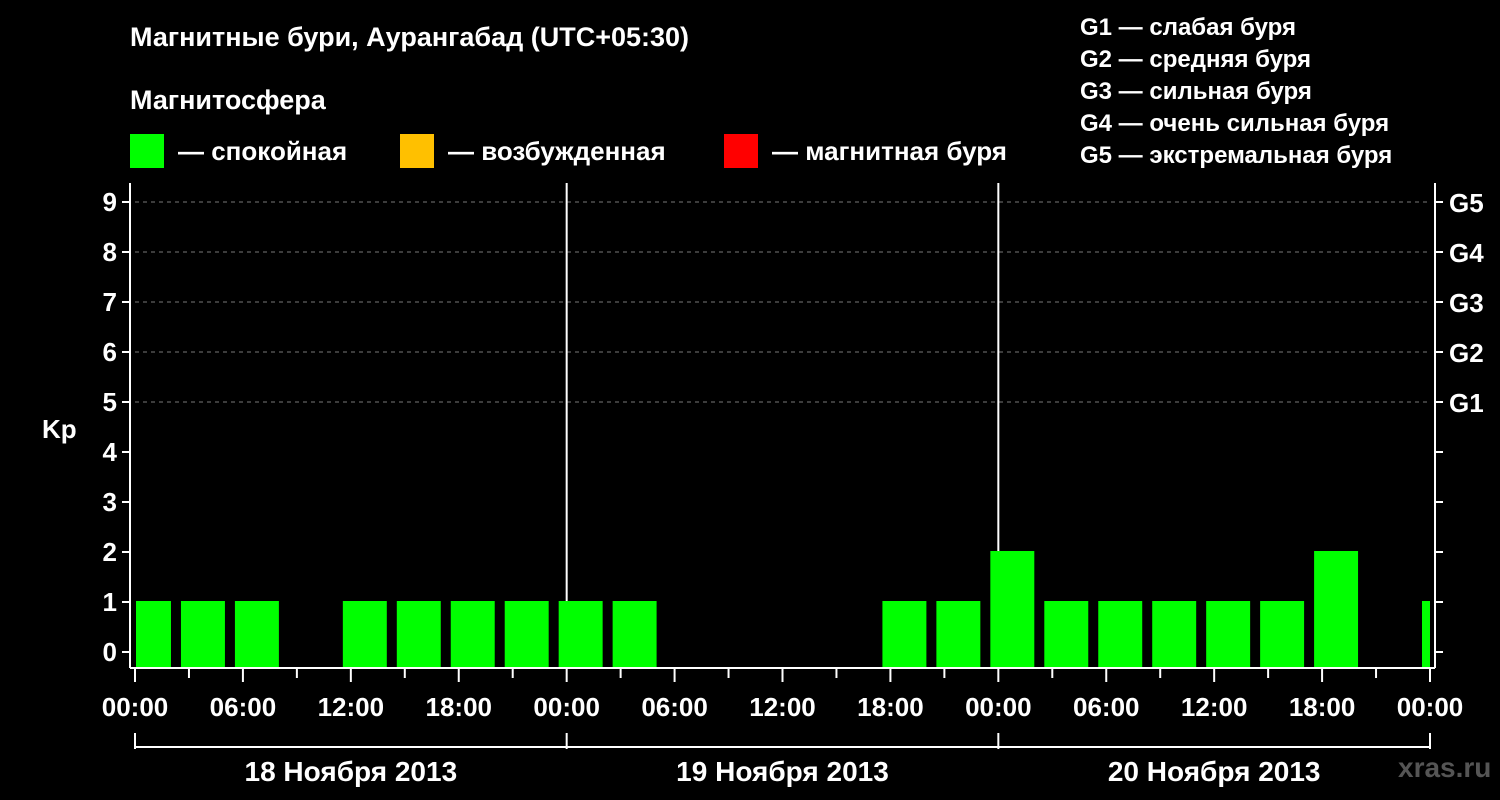 Image resolution: width=1500 pixels, height=800 pixels. I want to click on g-tick-label: G1, so click(1466, 403).